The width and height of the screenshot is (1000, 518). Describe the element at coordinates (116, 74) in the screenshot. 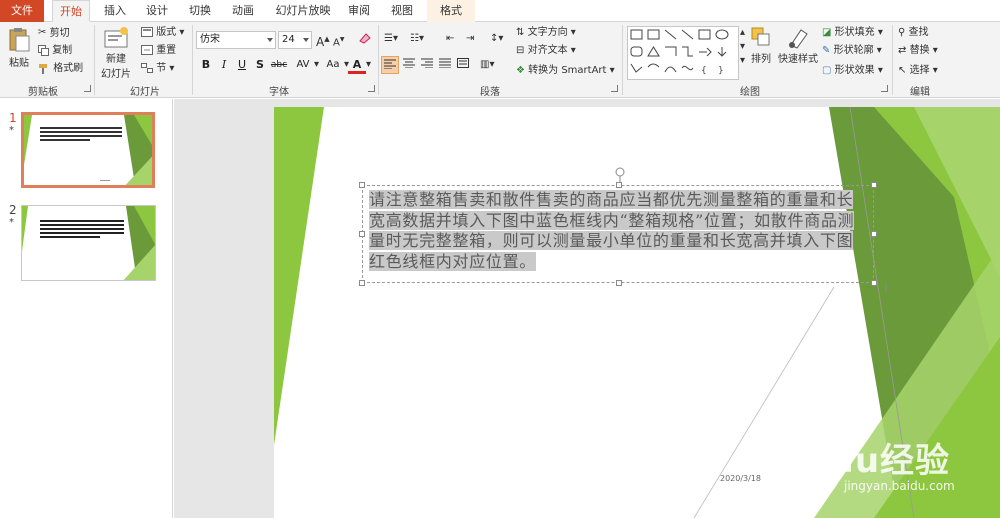

I see `new-slide-label-2: 幻灯片` at that location.